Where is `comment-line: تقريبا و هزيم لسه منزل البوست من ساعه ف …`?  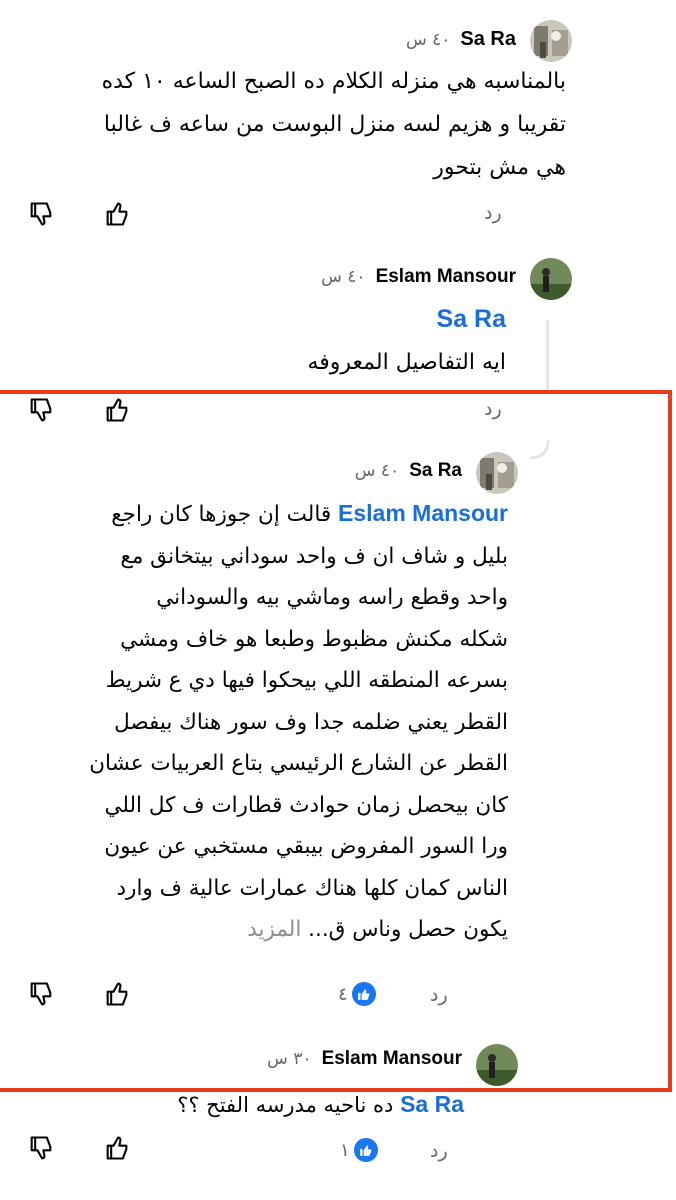
comment-line: تقريبا و هزيم لسه منزل البوست من ساعه ف … is located at coordinates (334, 124).